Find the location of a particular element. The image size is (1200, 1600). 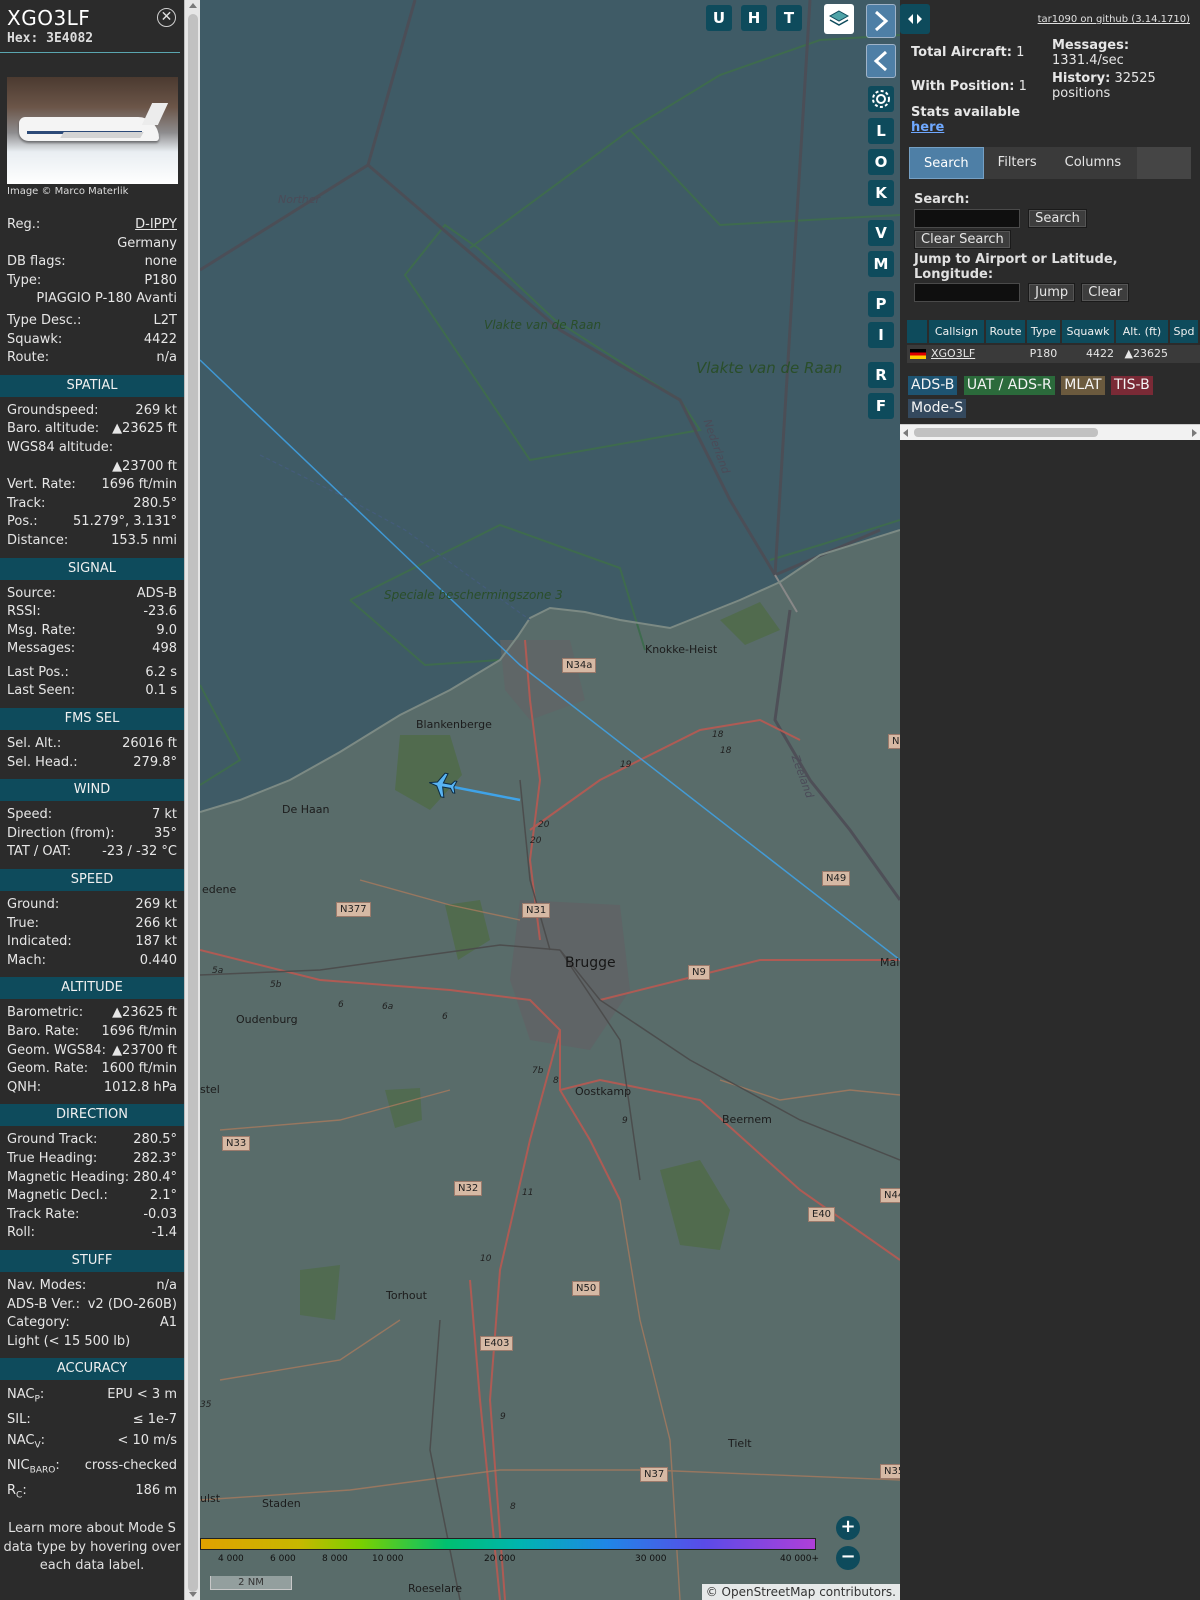

info-label: Reg.: is located at coordinates (23, 225).